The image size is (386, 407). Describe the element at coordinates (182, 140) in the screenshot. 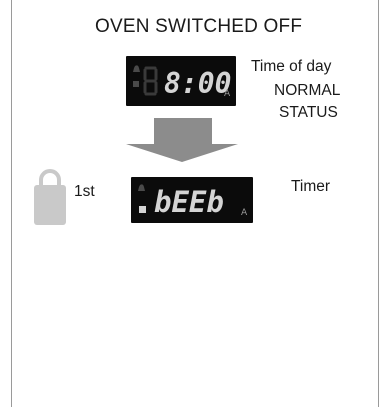

I see `down-arrow-icon` at that location.